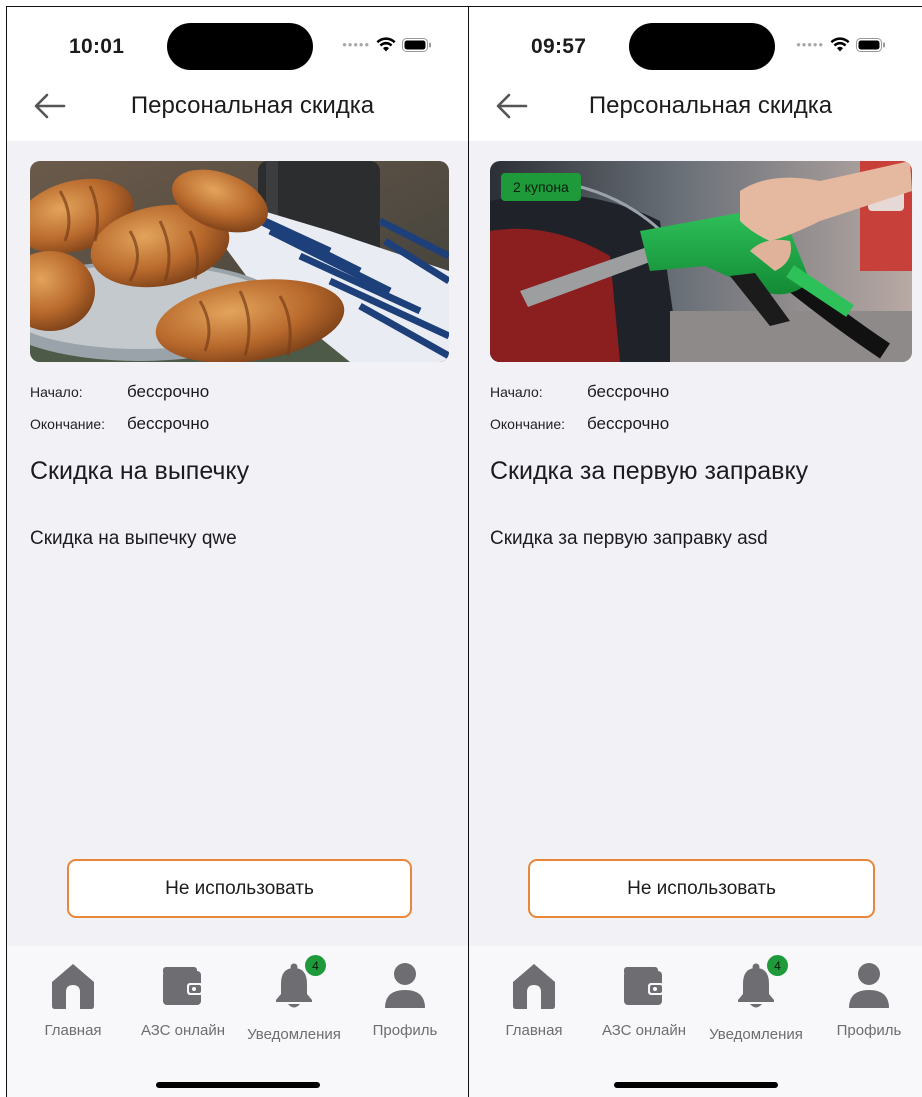 The width and height of the screenshot is (922, 1097). I want to click on promo-banner-image, so click(239, 261).